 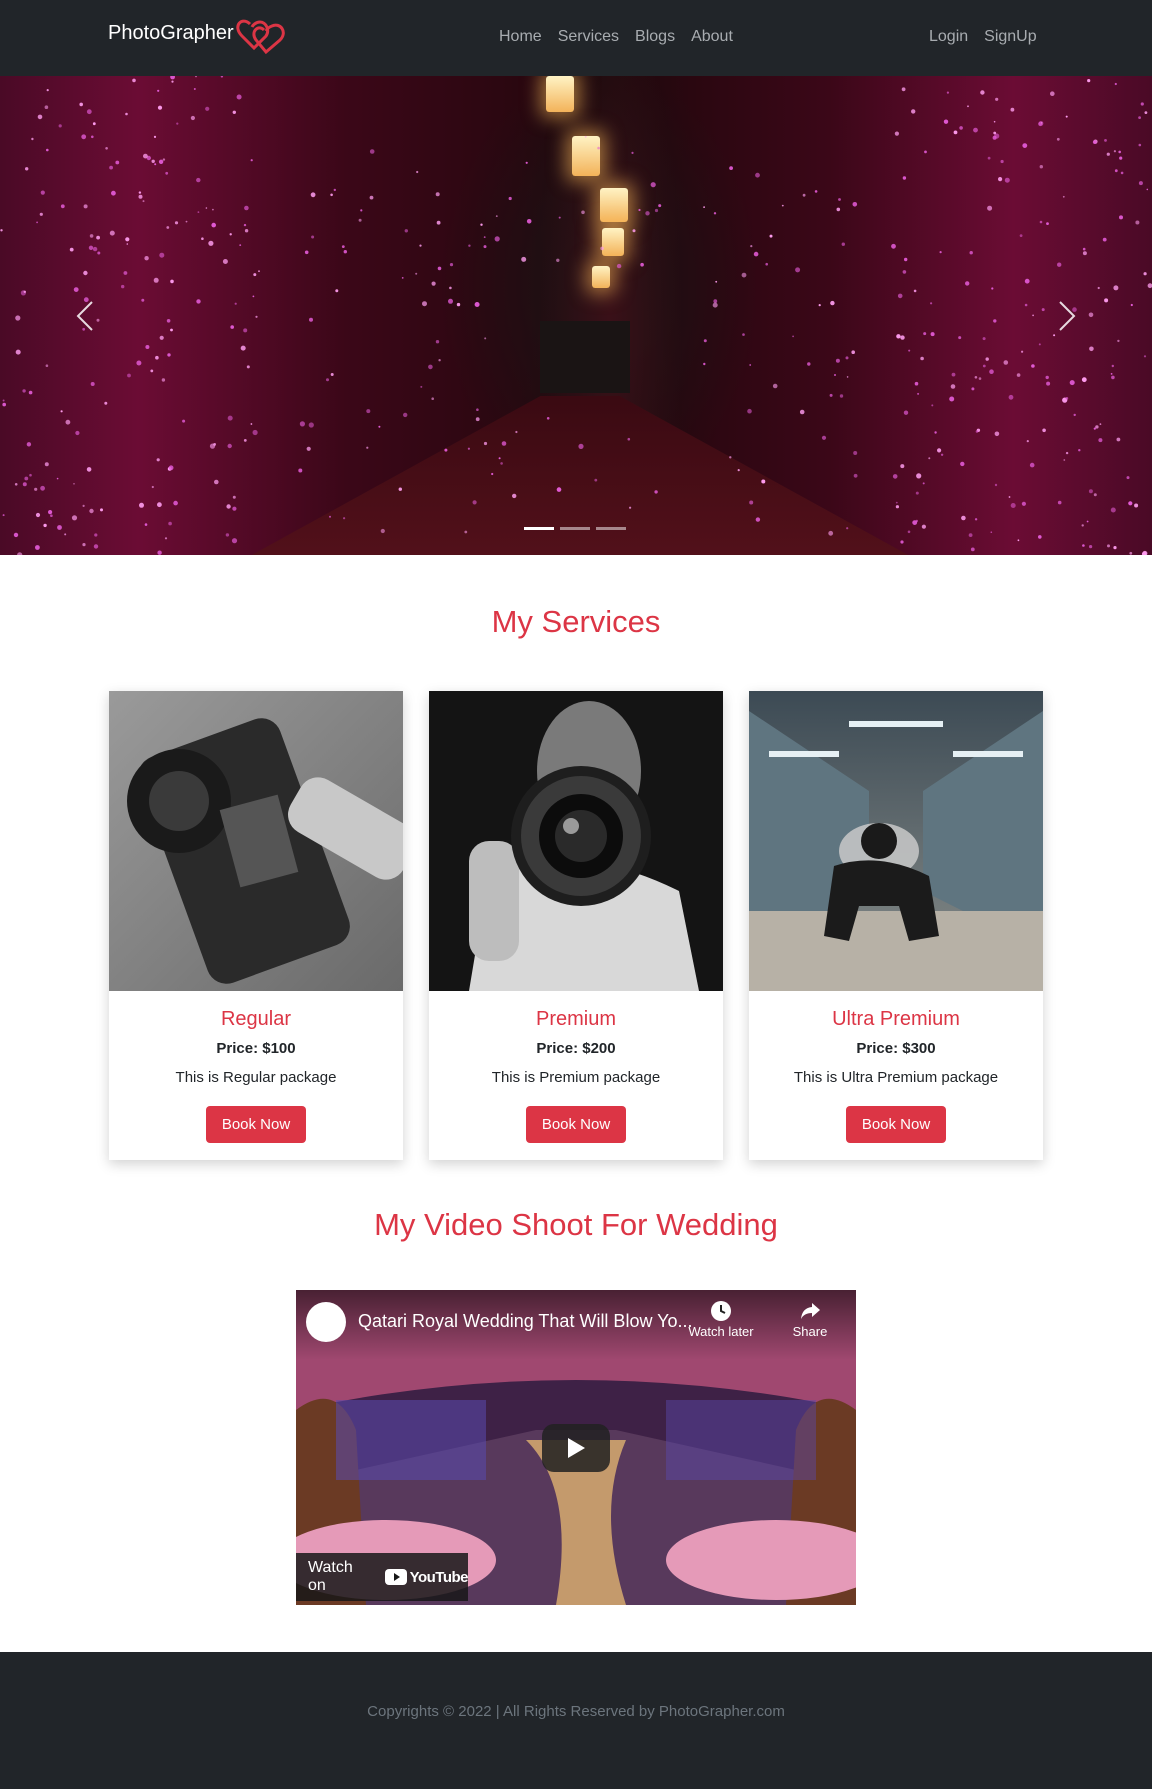 What do you see at coordinates (576, 621) in the screenshot?
I see `services-title: My Services` at bounding box center [576, 621].